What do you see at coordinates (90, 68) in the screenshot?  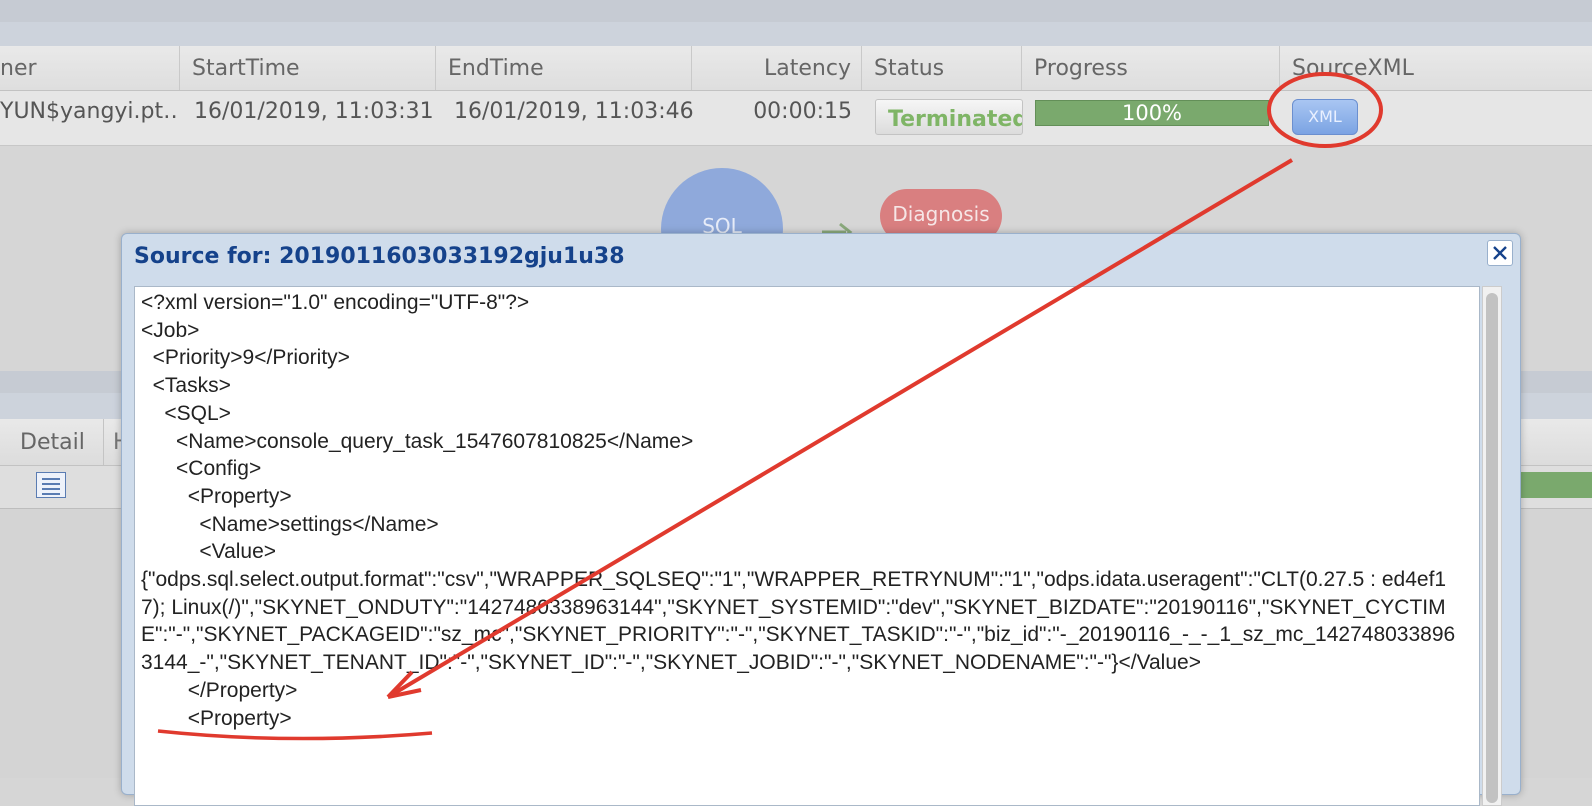 I see `column-header-owner: ner` at bounding box center [90, 68].